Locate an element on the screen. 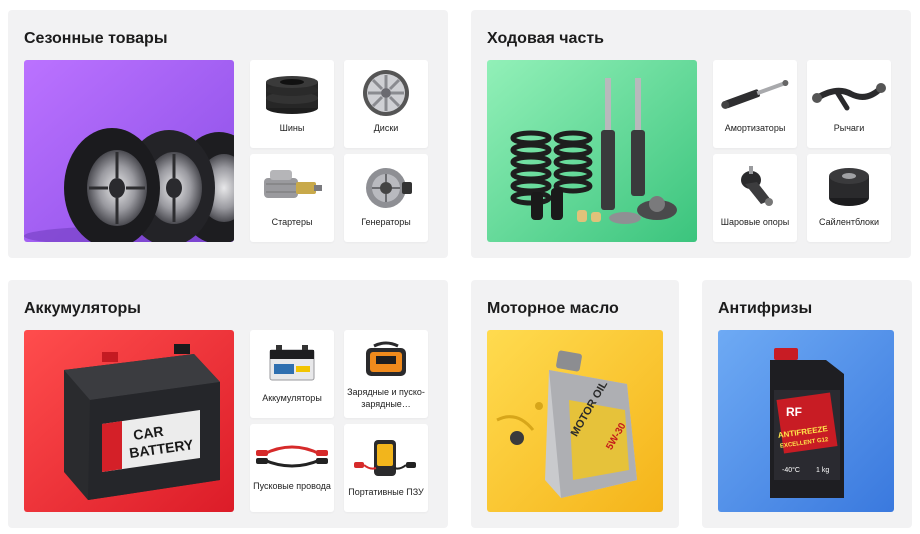 The height and width of the screenshot is (534, 920). tile-label: Шины is located at coordinates (292, 128).